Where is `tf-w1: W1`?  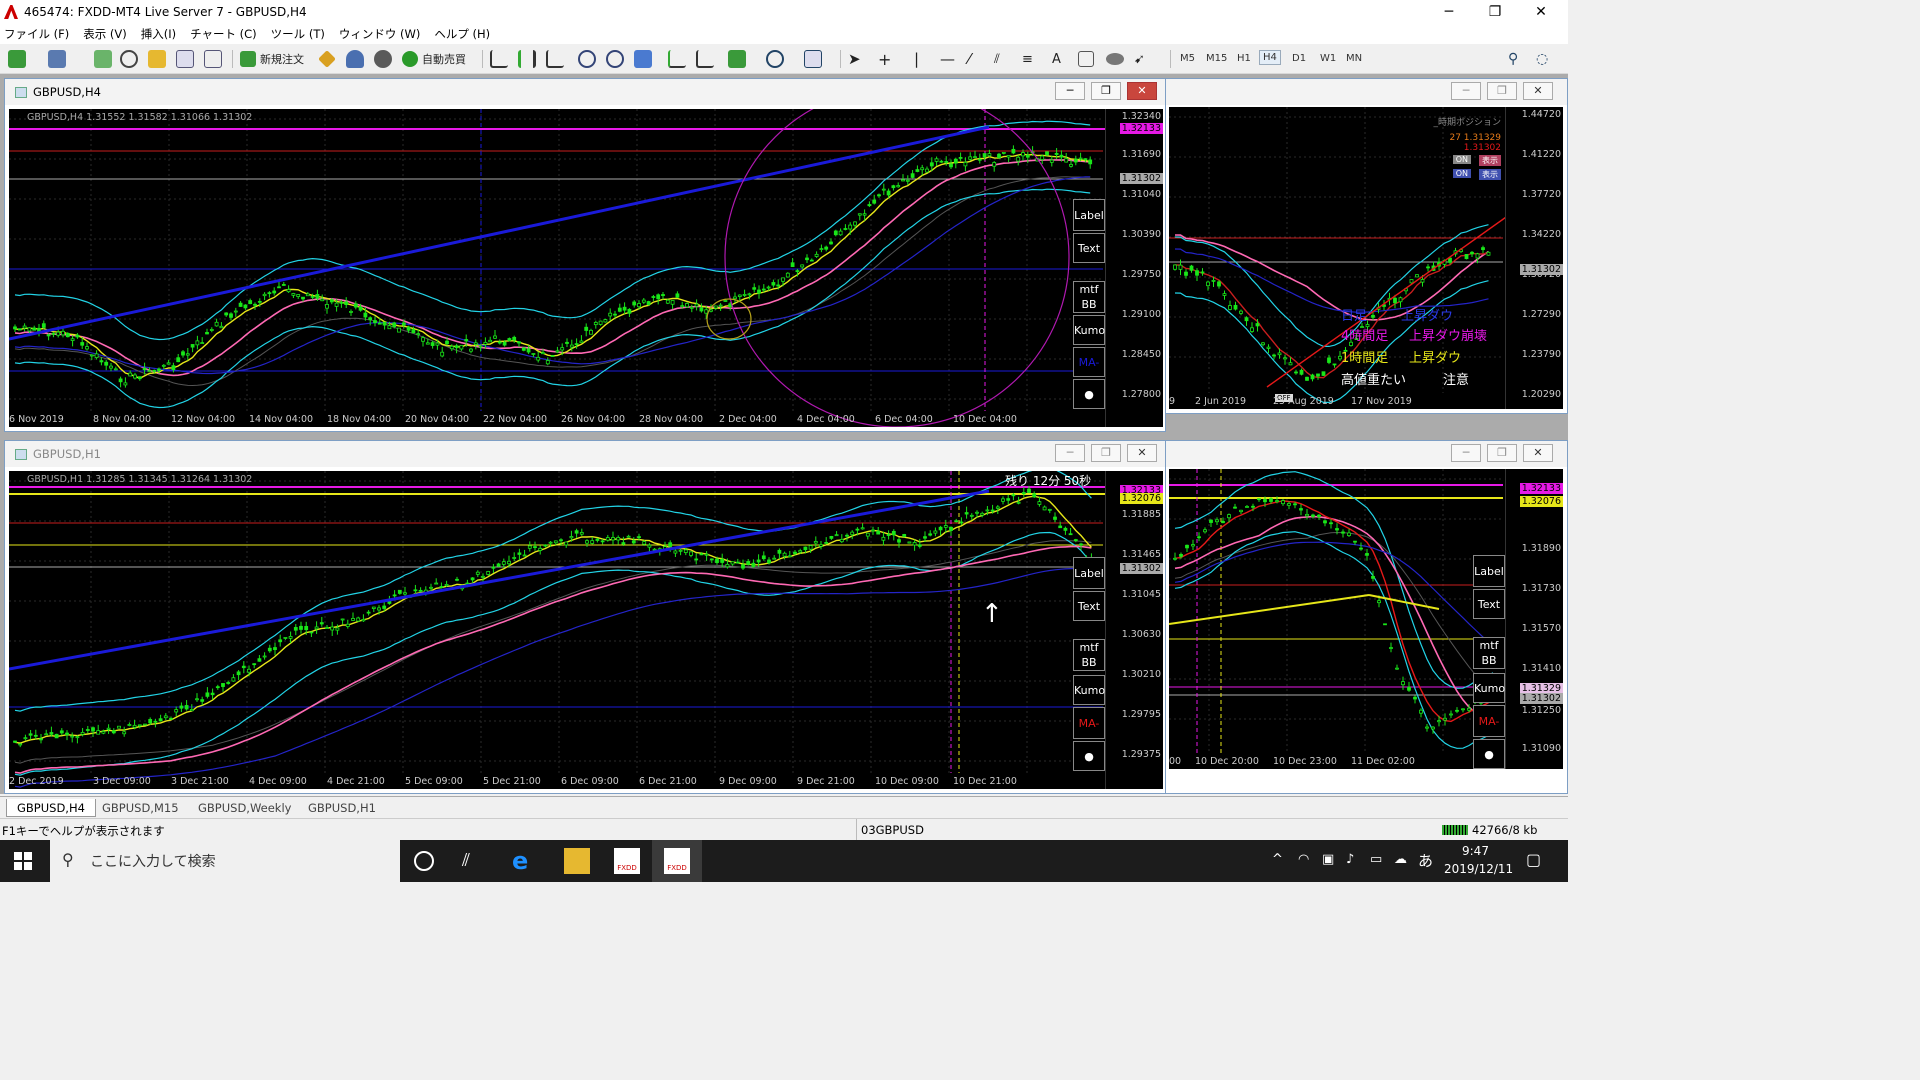 tf-w1: W1 is located at coordinates (1328, 58).